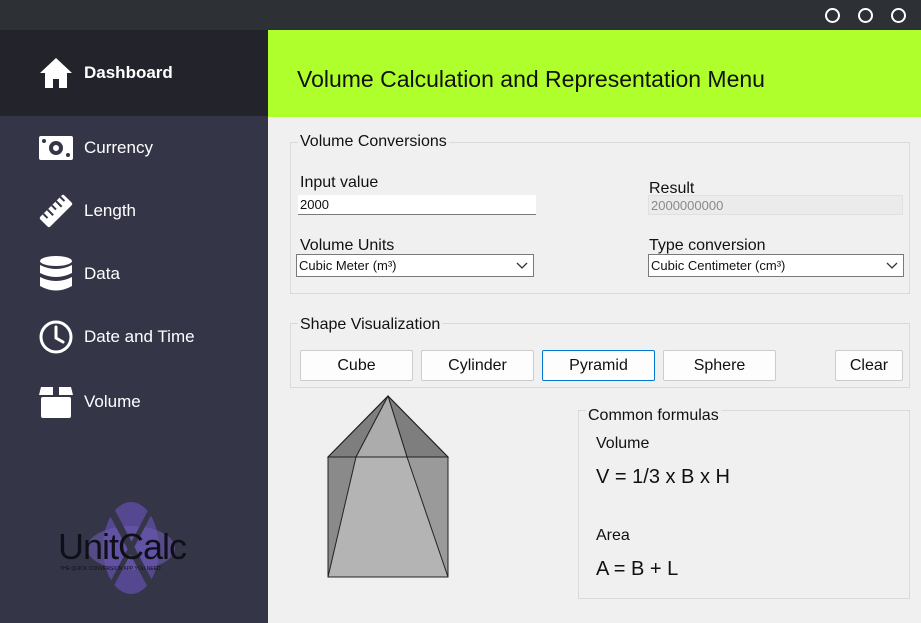 This screenshot has height=623, width=921. Describe the element at coordinates (415, 265) in the screenshot. I see `volume-units-select: Cubic Meter (m³)` at that location.